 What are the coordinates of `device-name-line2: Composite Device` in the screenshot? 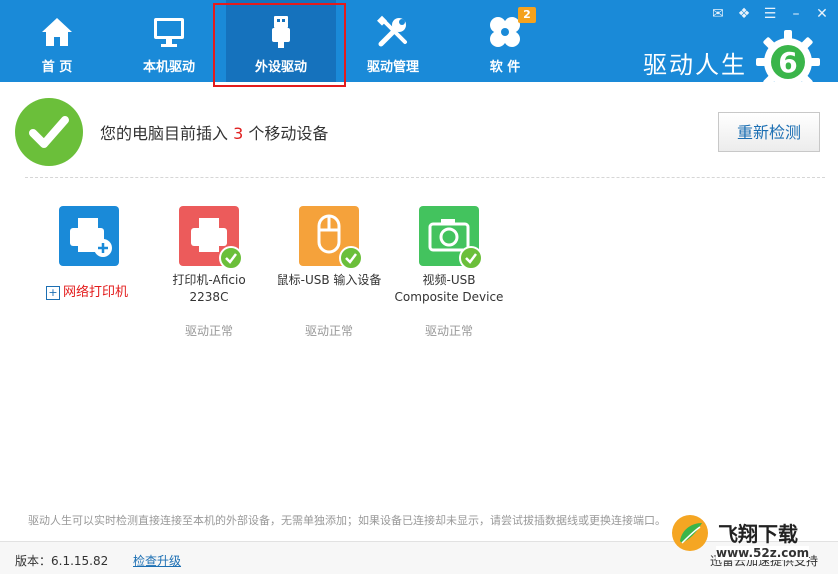 It's located at (449, 297).